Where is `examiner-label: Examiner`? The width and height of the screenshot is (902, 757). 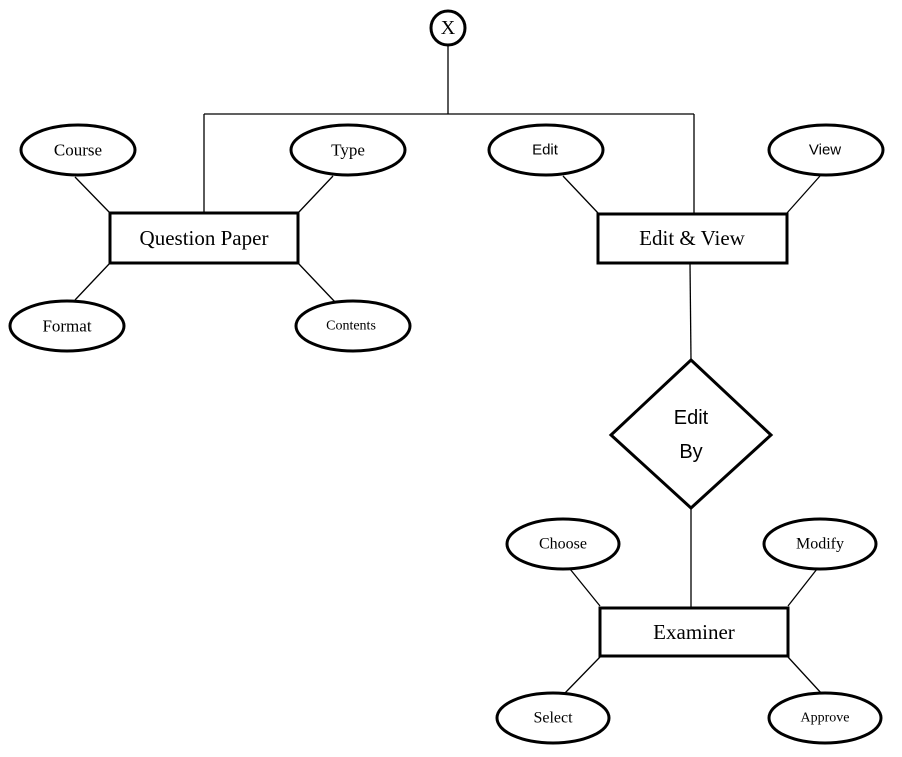 examiner-label: Examiner is located at coordinates (694, 632).